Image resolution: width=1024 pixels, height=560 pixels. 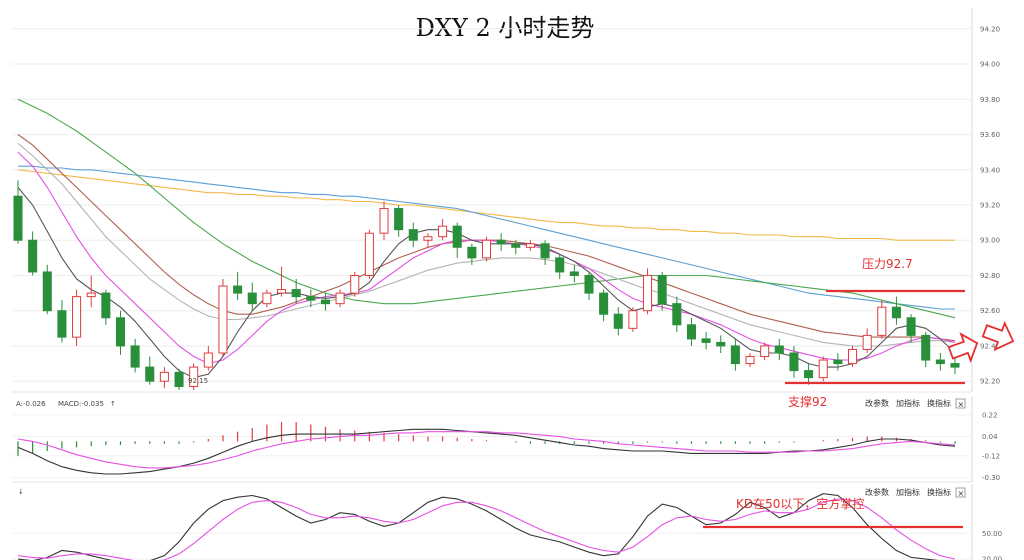 What do you see at coordinates (887, 264) in the screenshot?
I see `resistance-label: 压力92.7` at bounding box center [887, 264].